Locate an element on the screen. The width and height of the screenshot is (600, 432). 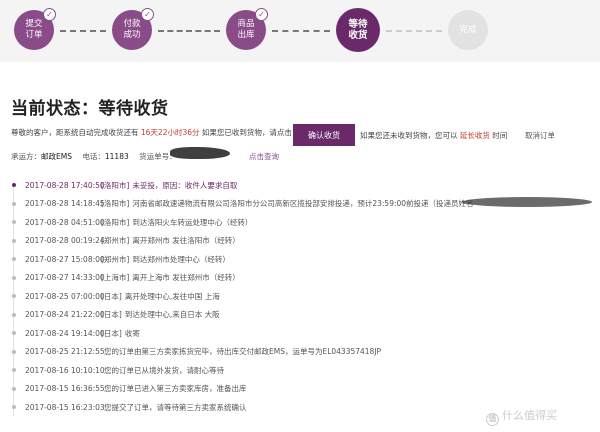
entry-time: 2017-08-25 21:12:55 is located at coordinates (65, 352).